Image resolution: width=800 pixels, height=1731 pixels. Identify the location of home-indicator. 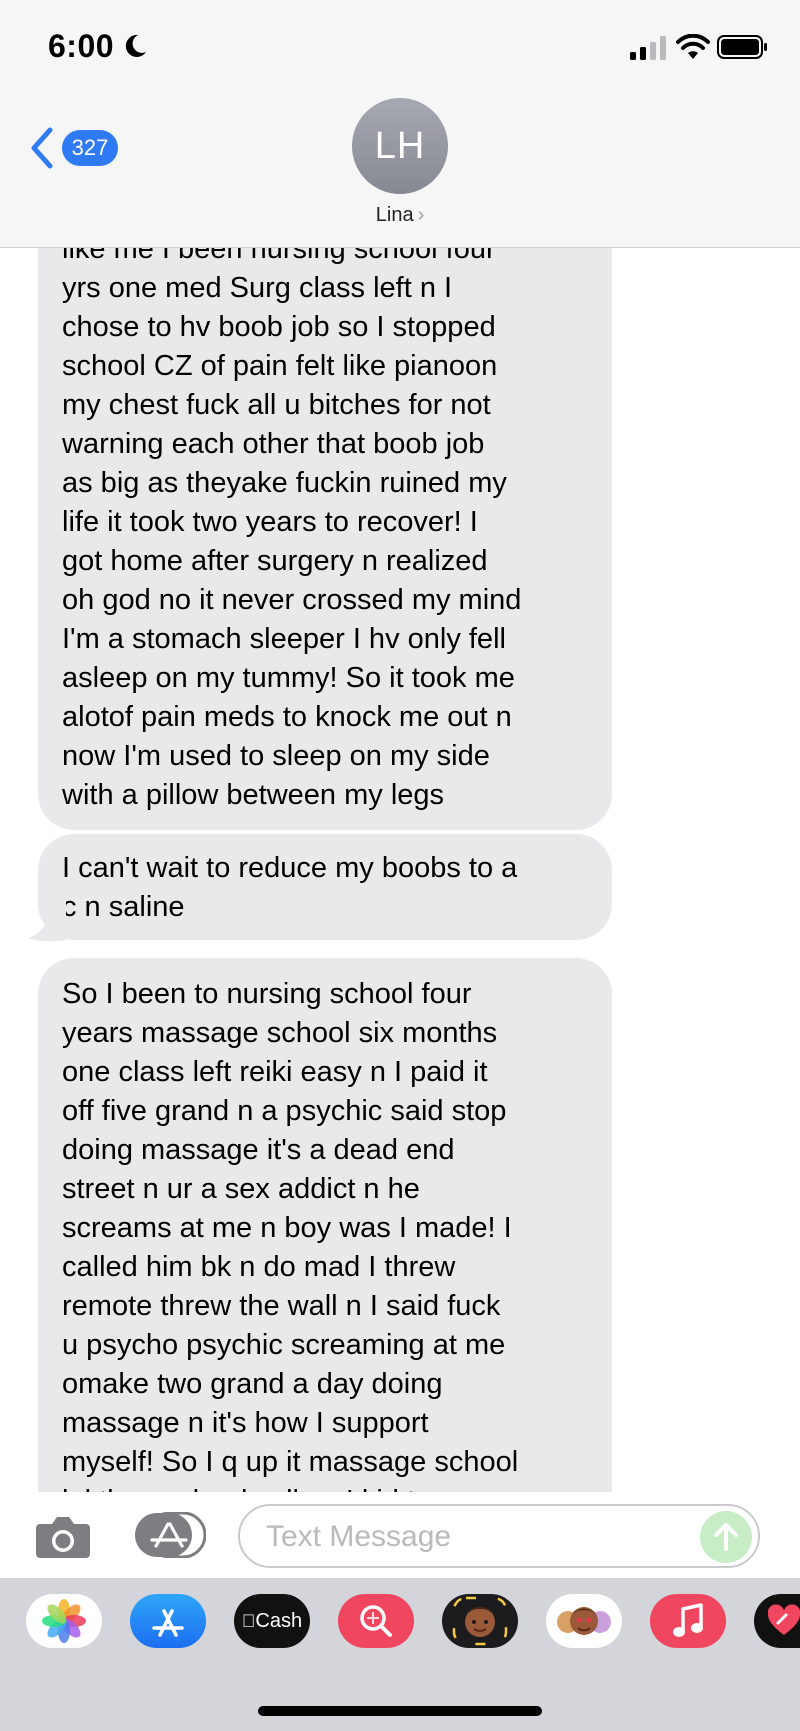
(400, 1711).